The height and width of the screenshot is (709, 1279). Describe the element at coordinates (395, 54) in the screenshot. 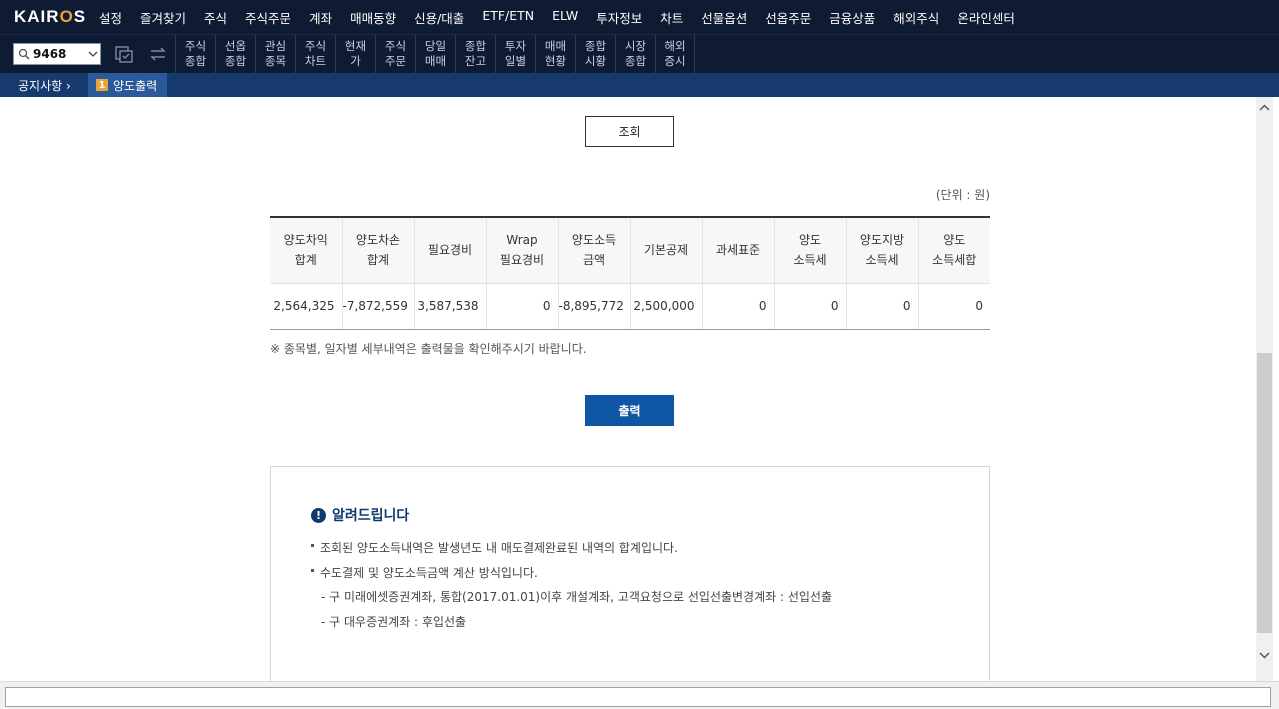

I see `quick-menu-button: 주식 주문` at that location.